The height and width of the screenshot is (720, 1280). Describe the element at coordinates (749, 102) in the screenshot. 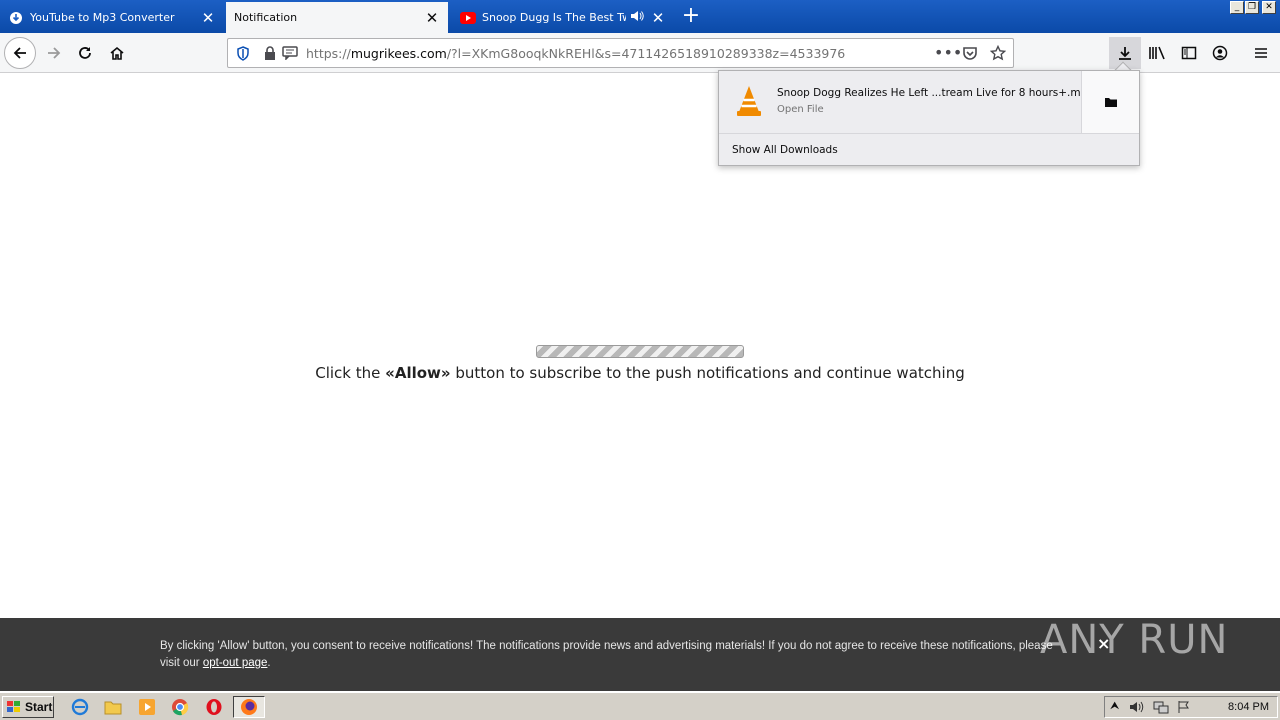

I see `vlc-file-icon` at that location.